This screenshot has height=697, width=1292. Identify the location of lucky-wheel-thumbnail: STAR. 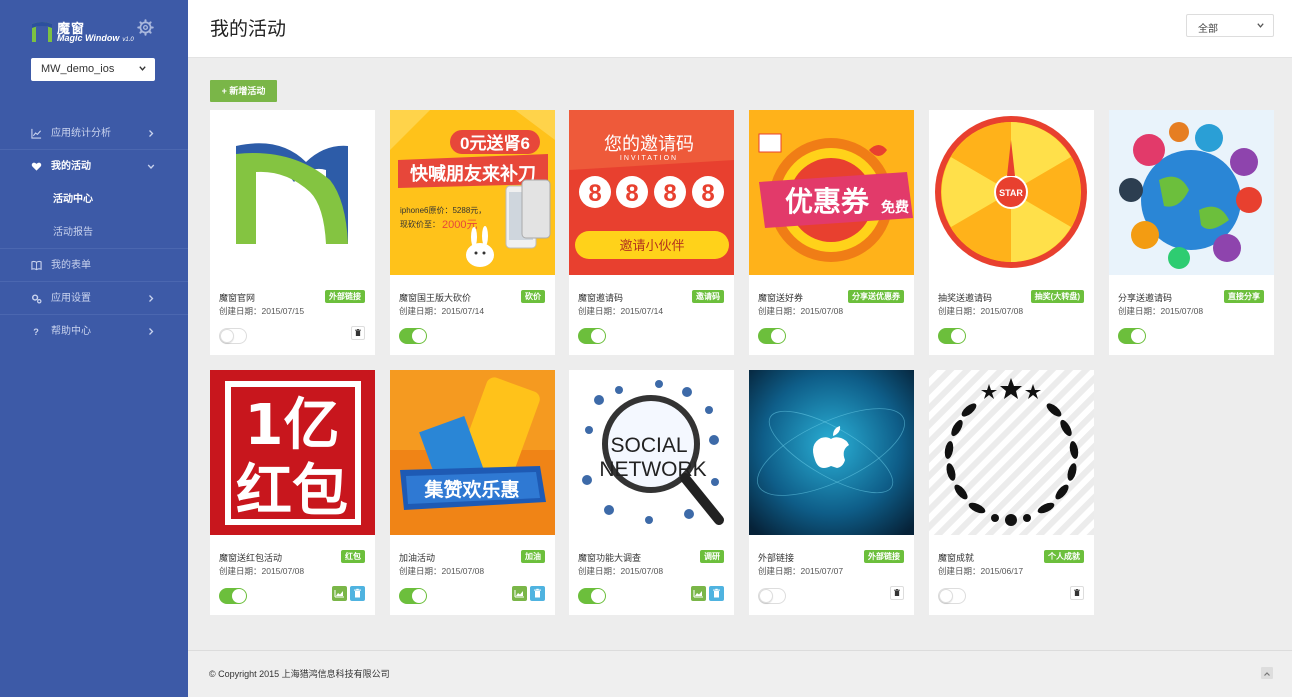
(1011, 192).